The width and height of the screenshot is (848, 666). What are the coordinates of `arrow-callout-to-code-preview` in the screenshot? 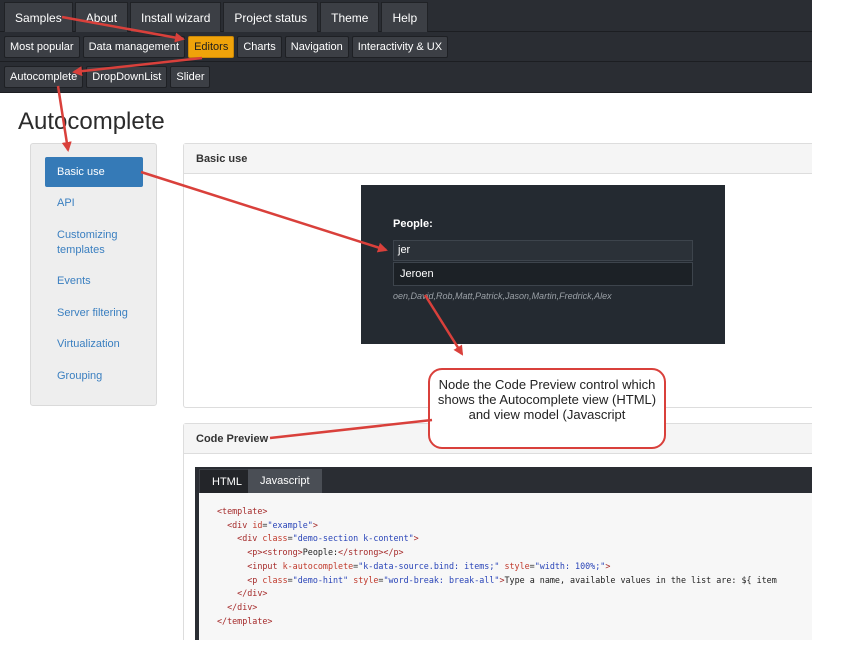 It's located at (351, 429).